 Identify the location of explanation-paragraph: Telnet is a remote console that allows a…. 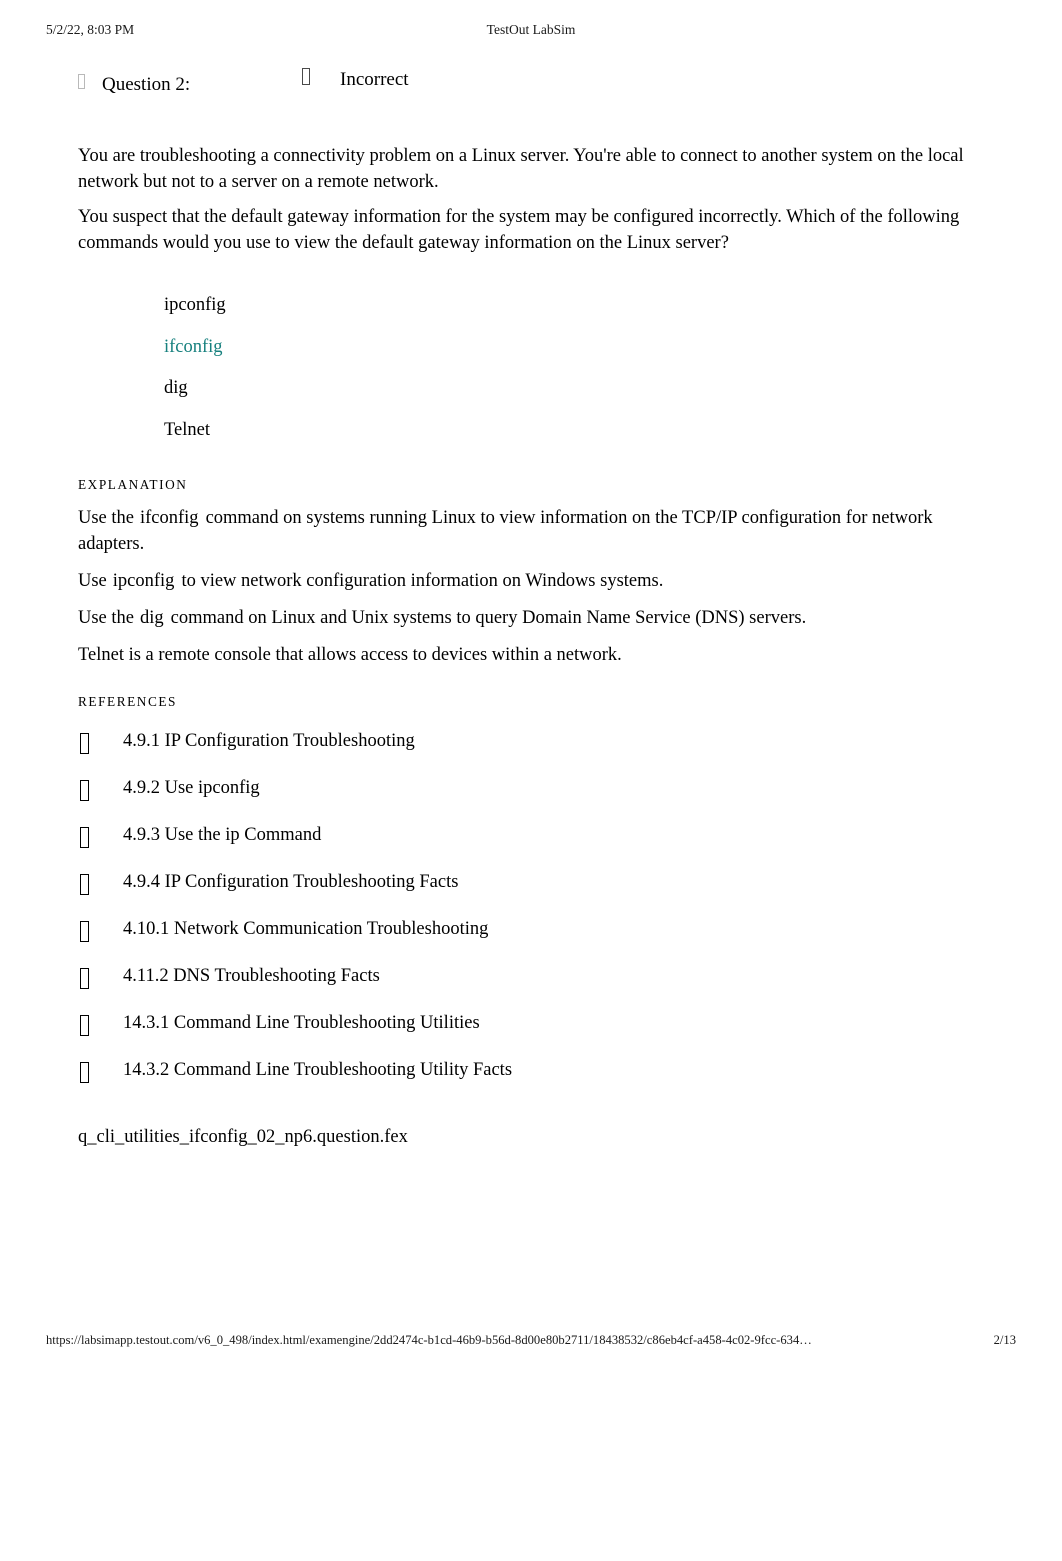
(350, 655).